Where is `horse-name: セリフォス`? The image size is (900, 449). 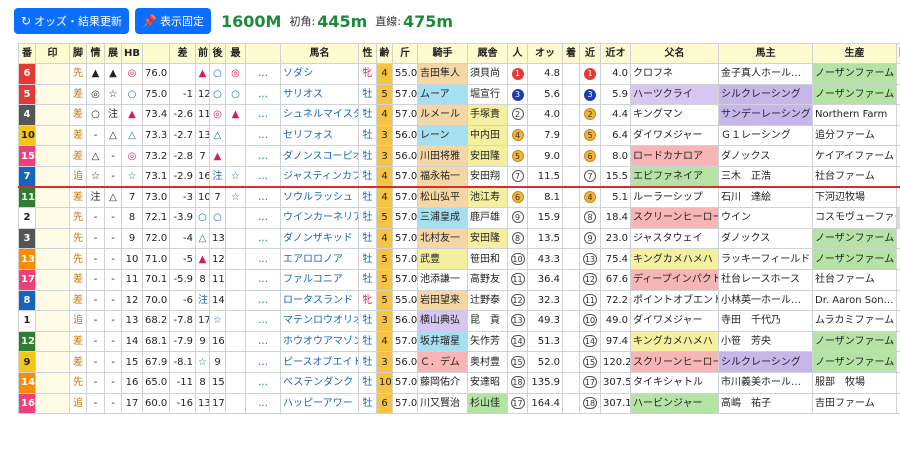 horse-name: セリフォス is located at coordinates (319, 135).